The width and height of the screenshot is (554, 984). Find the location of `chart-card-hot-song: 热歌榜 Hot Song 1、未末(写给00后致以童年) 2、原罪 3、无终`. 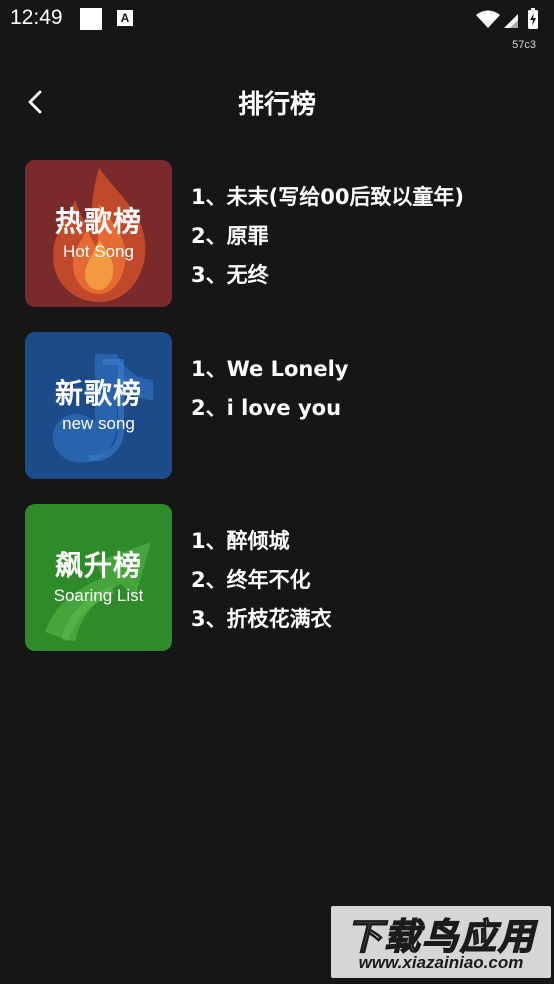

chart-card-hot-song: 热歌榜 Hot Song 1、未末(写给00后致以童年) 2、原罪 3、无终 is located at coordinates (277, 234).